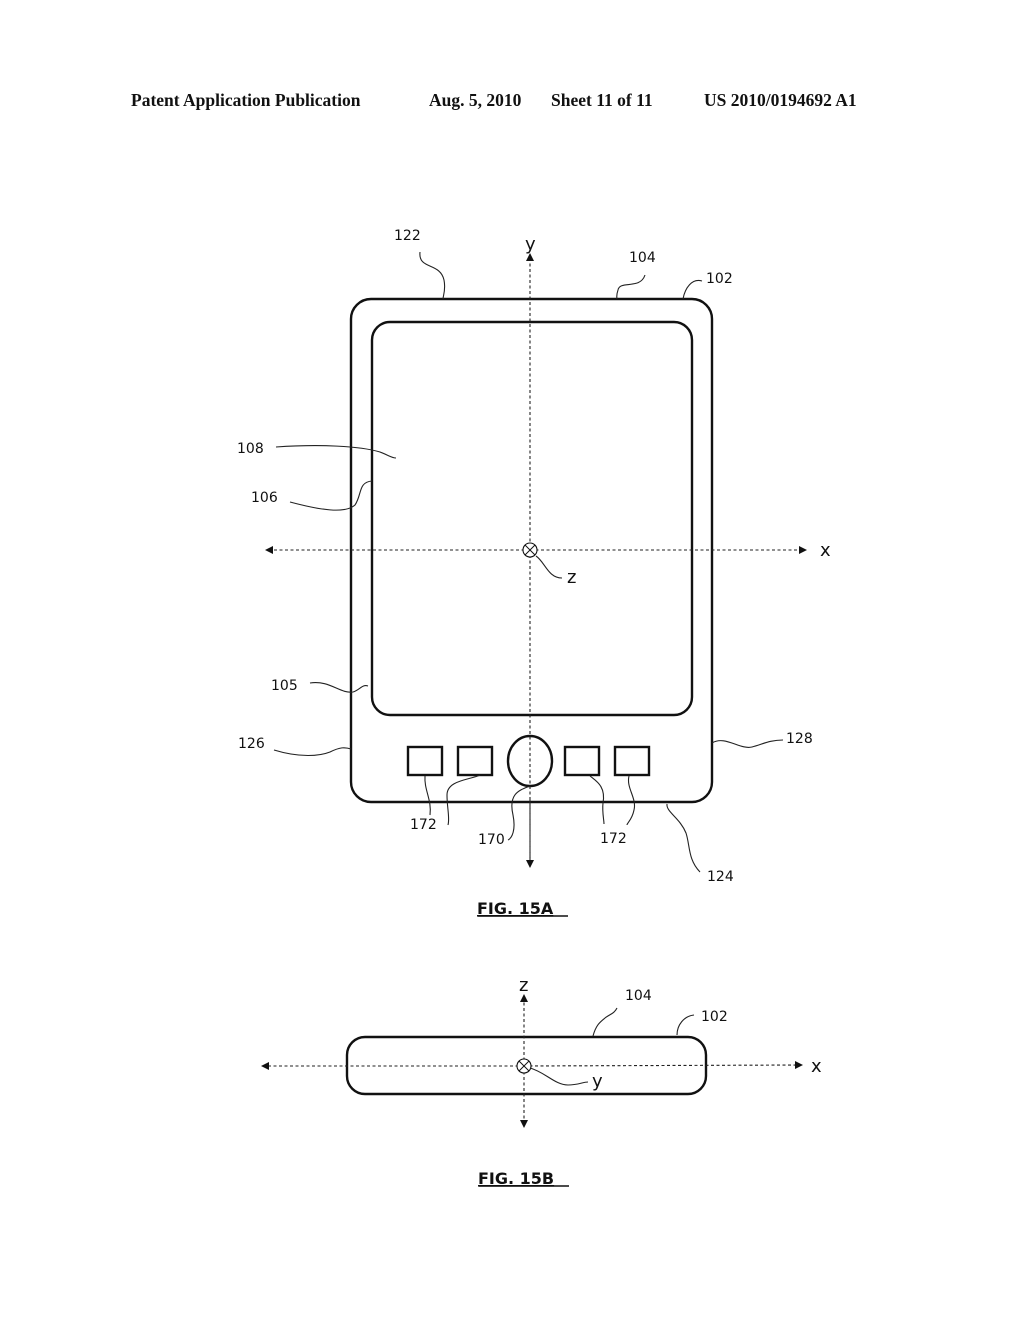  Describe the element at coordinates (799, 739) in the screenshot. I see `ref-128: 128` at that location.